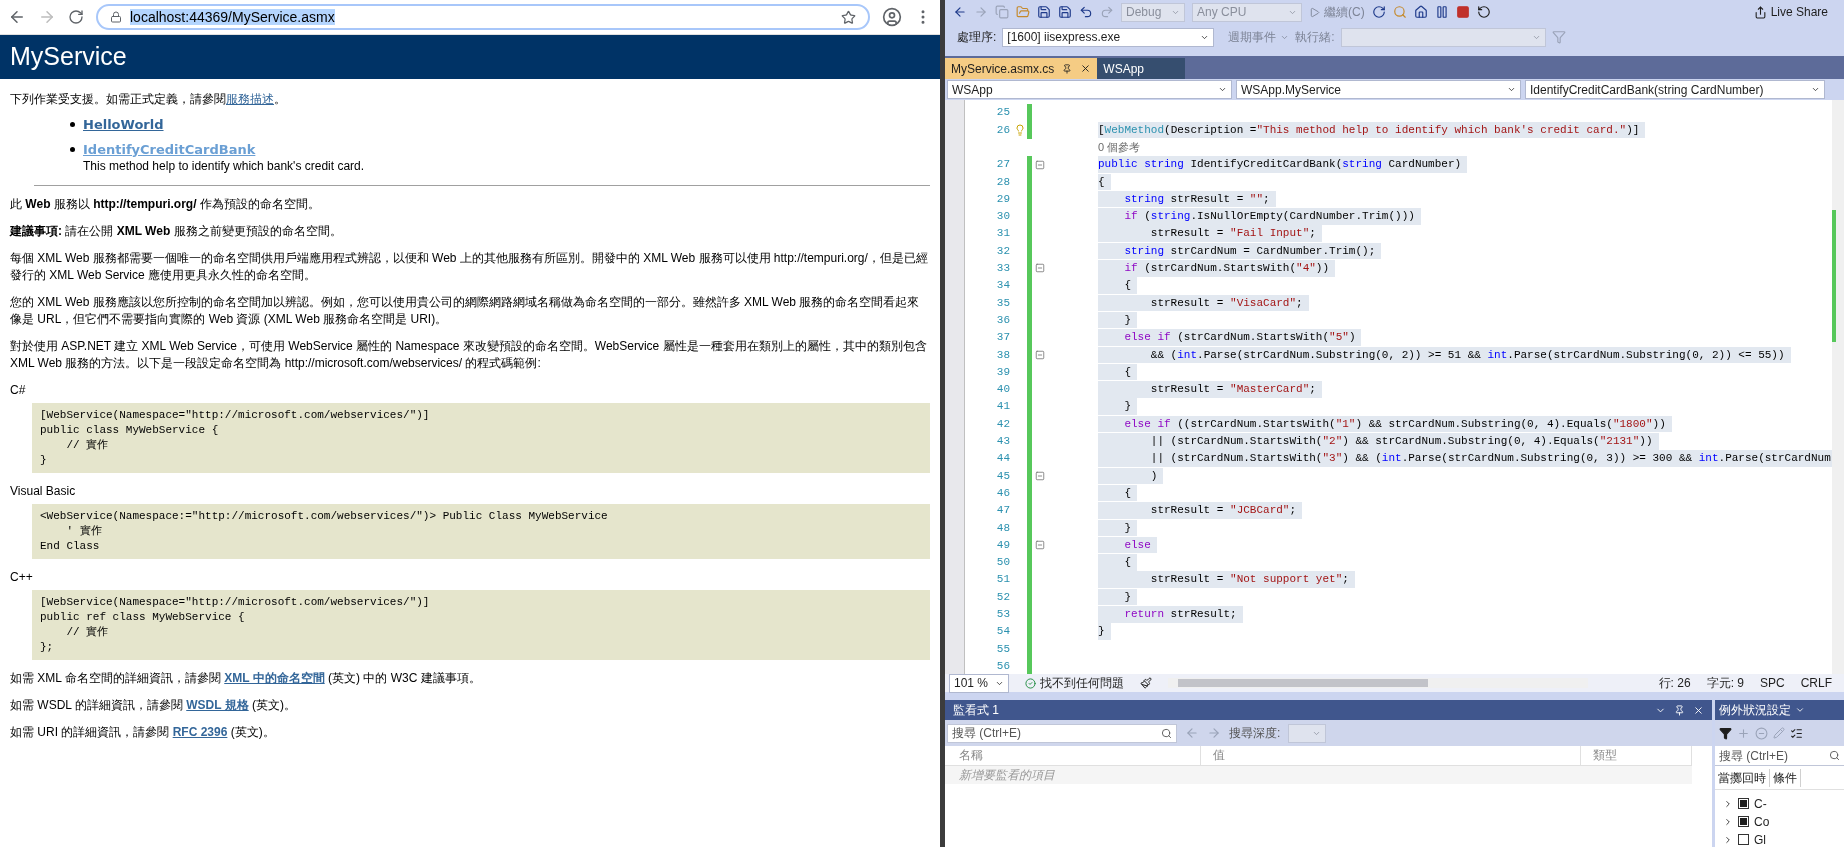 The width and height of the screenshot is (1844, 847). Describe the element at coordinates (1779, 710) in the screenshot. I see `exceptions-title-bar: 例外狀況設定` at that location.